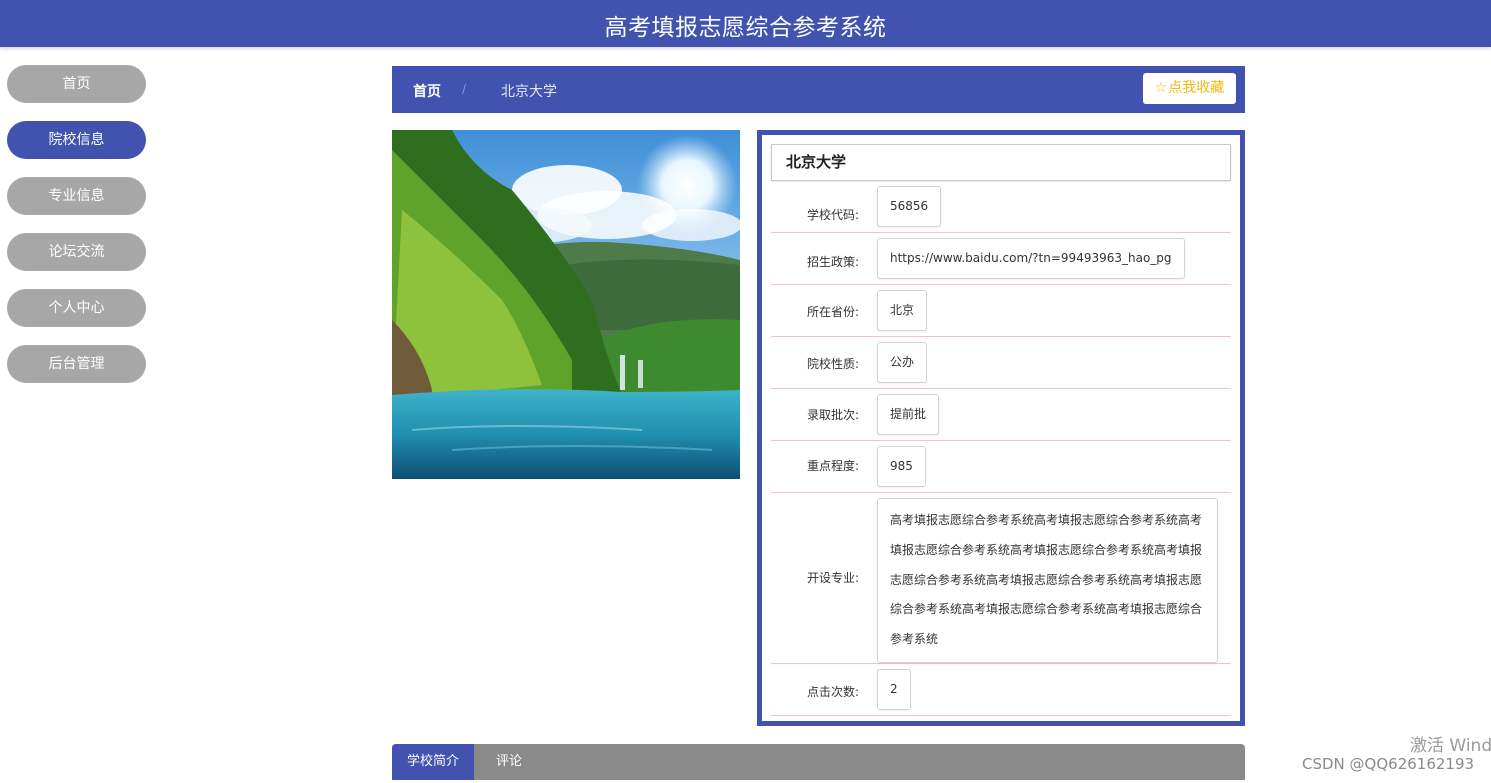 The height and width of the screenshot is (783, 1491). Describe the element at coordinates (76, 196) in the screenshot. I see `sidebar-item-majors: 专业信息` at that location.